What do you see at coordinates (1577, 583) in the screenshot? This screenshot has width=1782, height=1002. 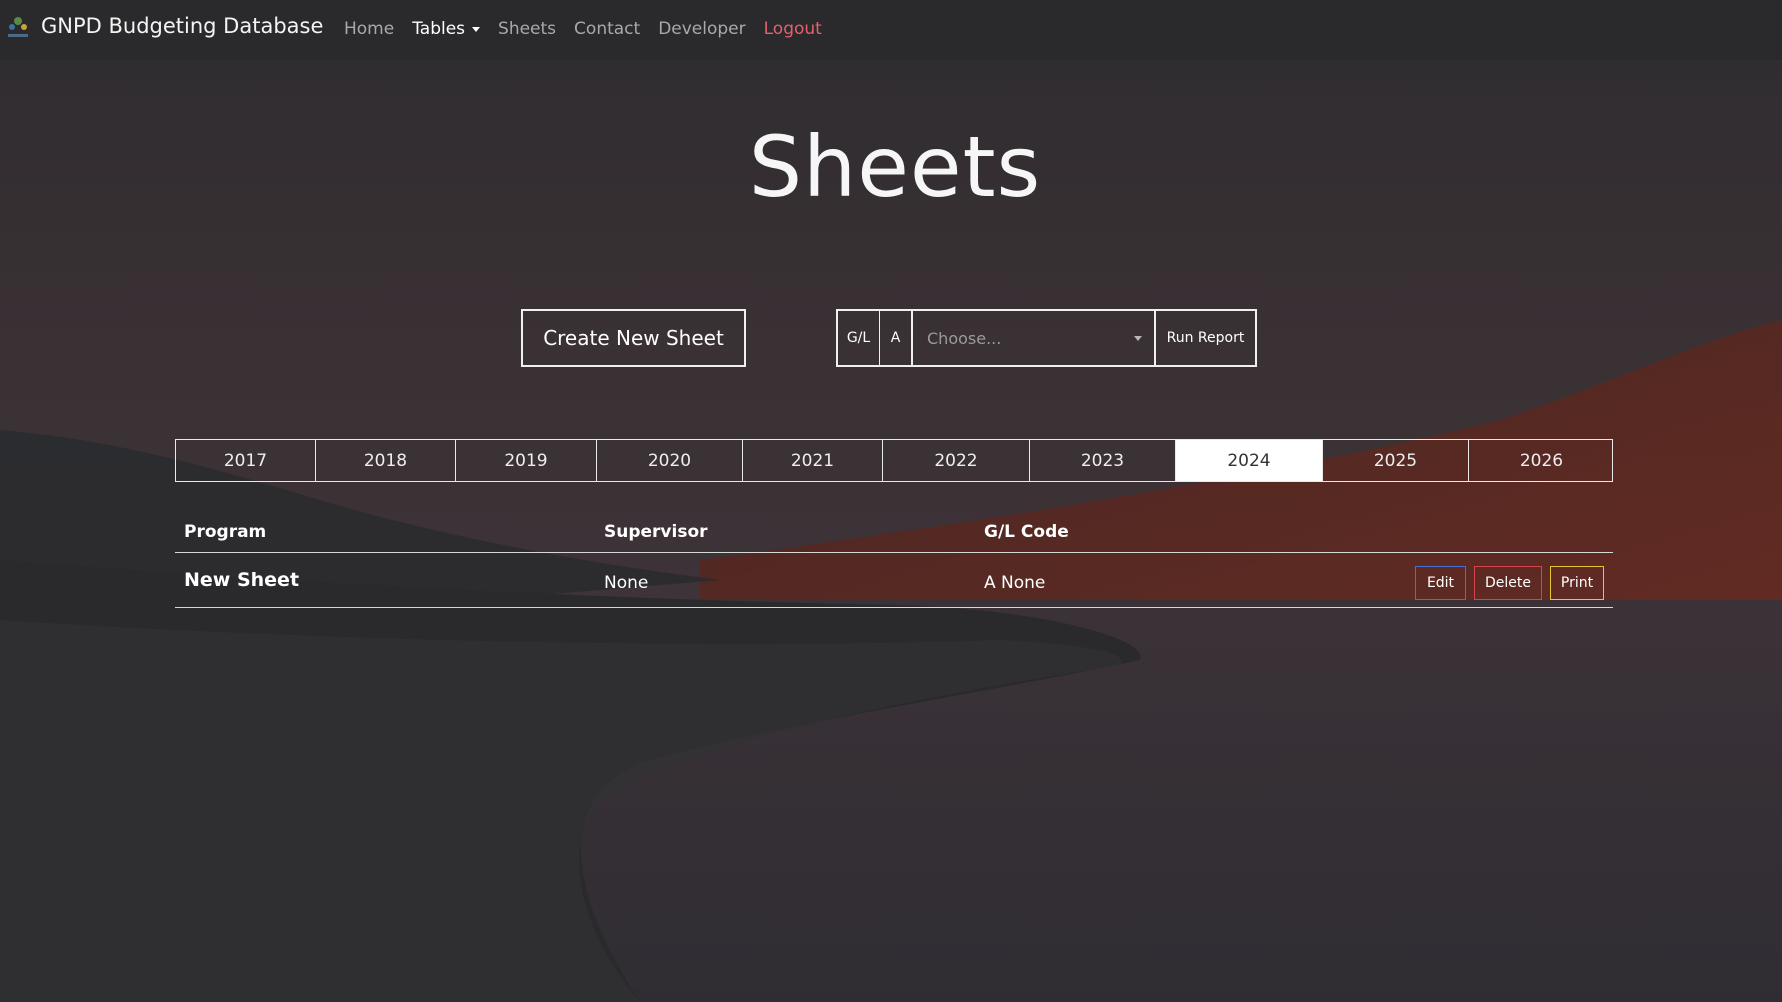 I see `print-button: Print` at bounding box center [1577, 583].